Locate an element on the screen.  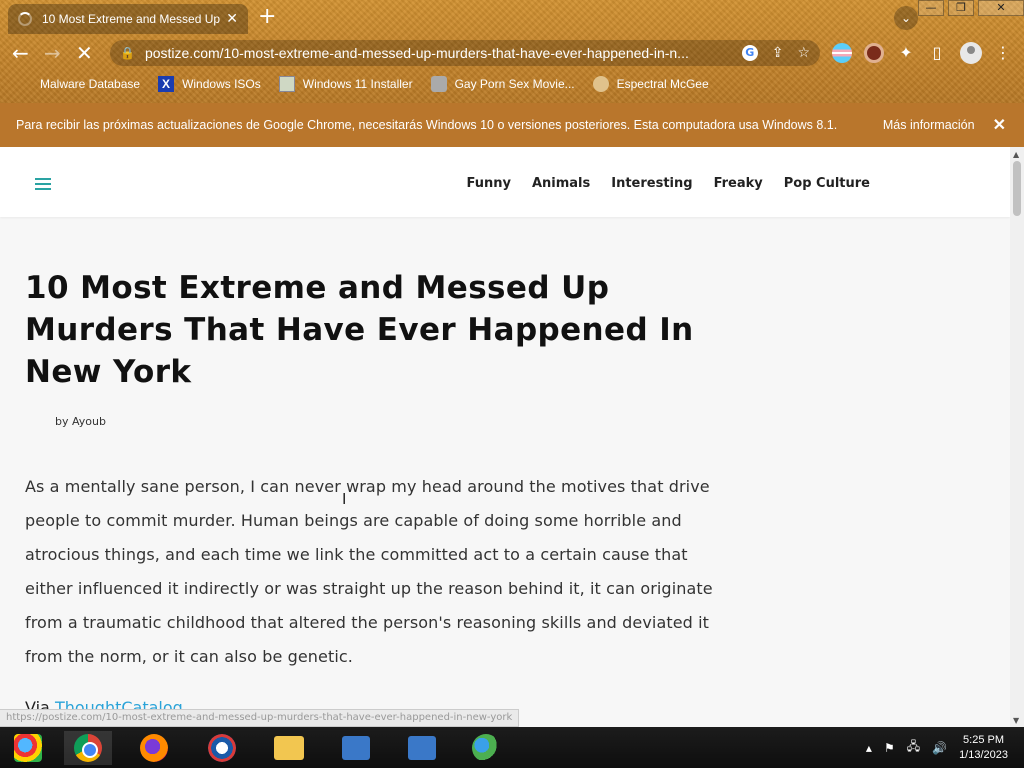
taskbar-clock: 5:25 PM 1/13/2023 is located at coordinates (983, 748).